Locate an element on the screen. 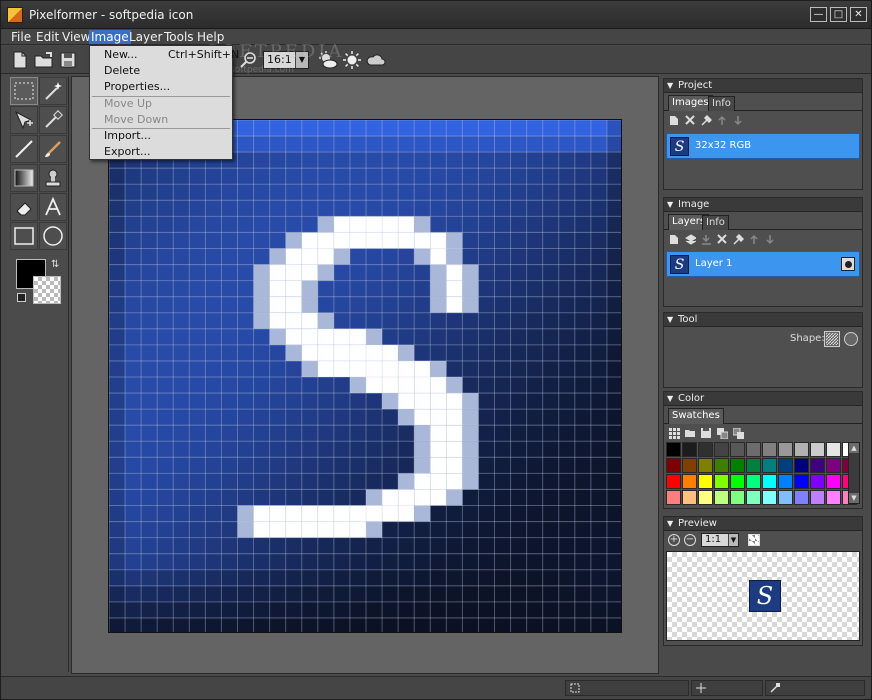  duplicate-layer-icon is located at coordinates (690, 239).